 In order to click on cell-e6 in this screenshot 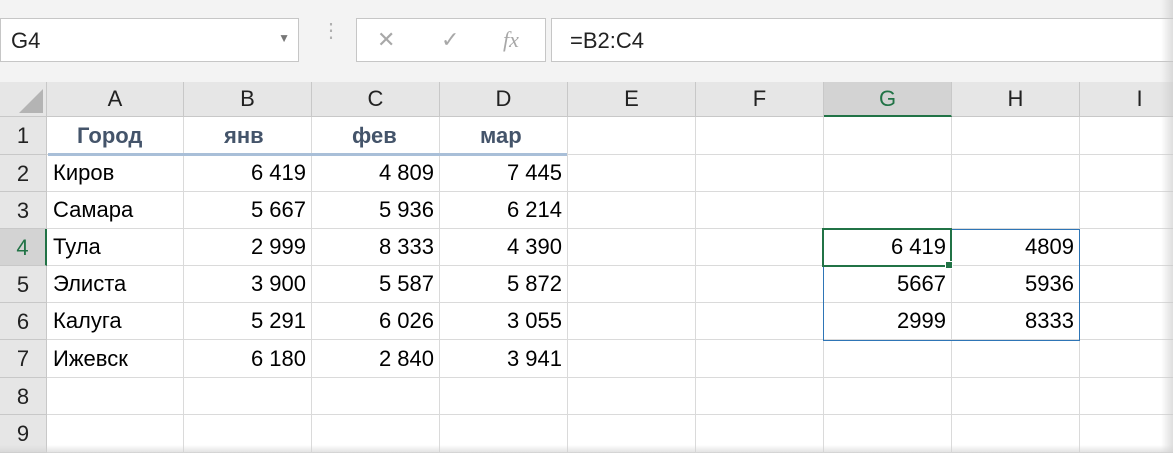, I will do `click(632, 321)`.